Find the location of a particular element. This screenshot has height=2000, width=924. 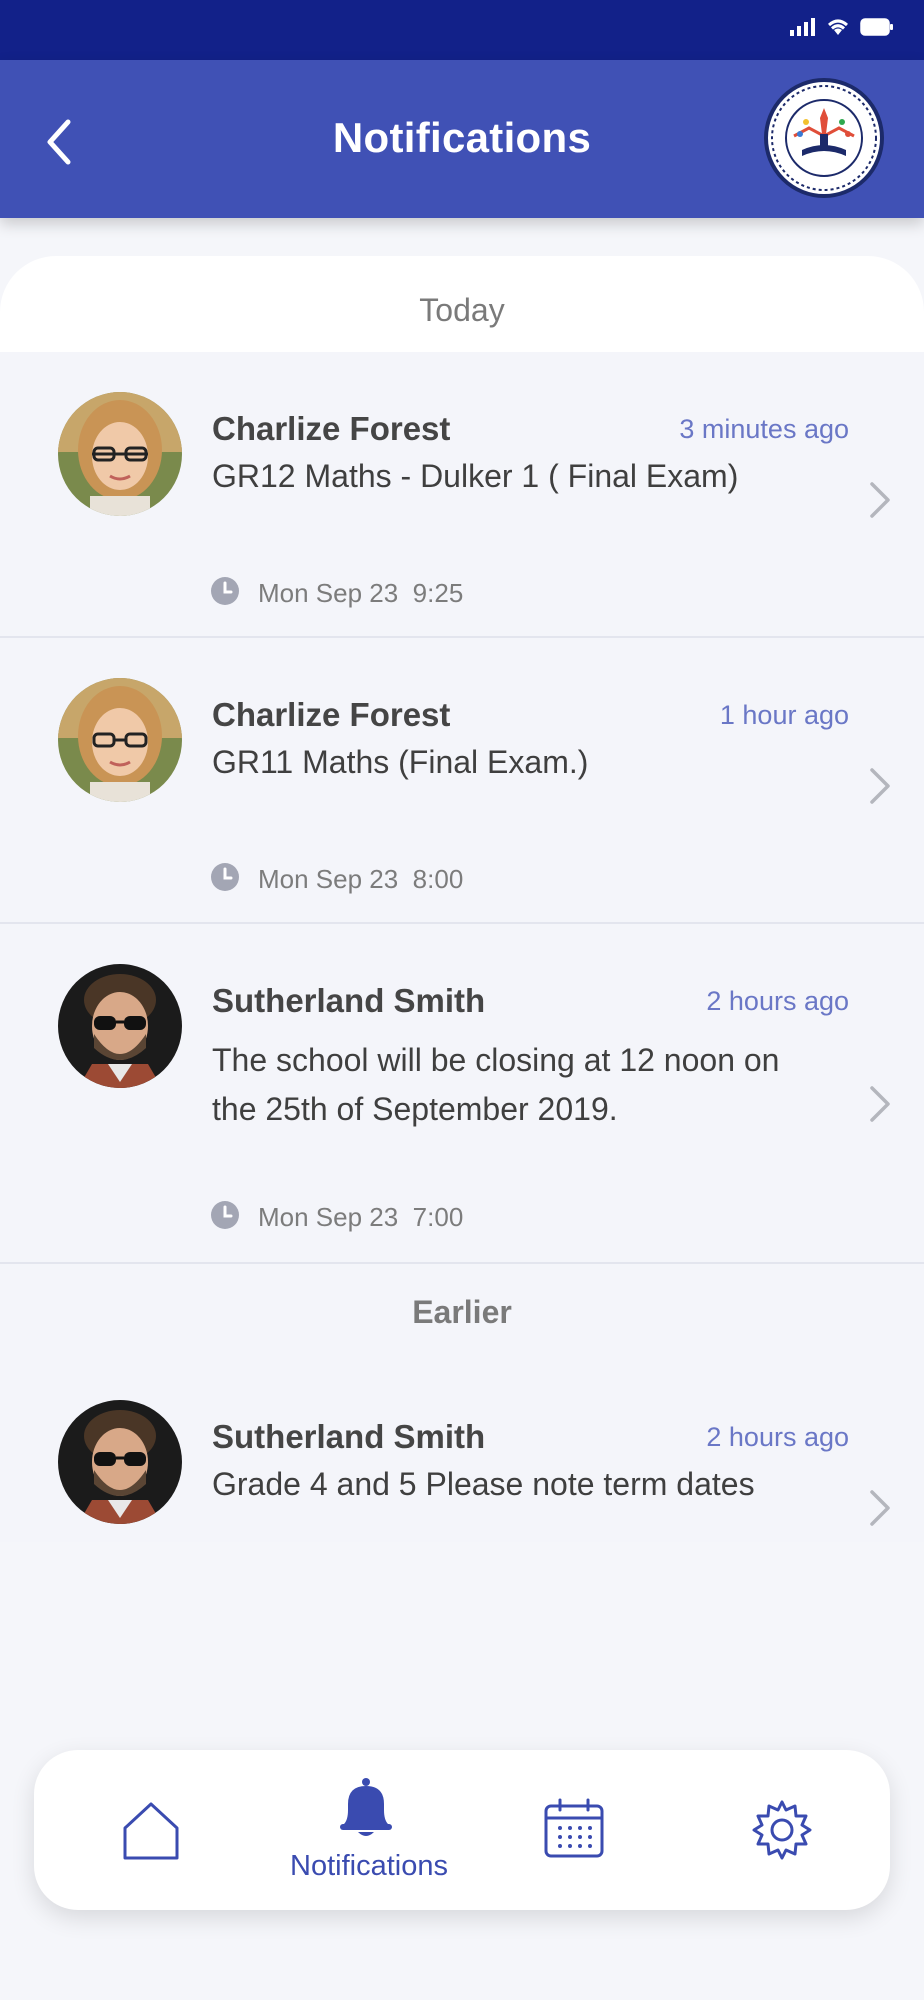

bell-icon is located at coordinates (366, 1807).